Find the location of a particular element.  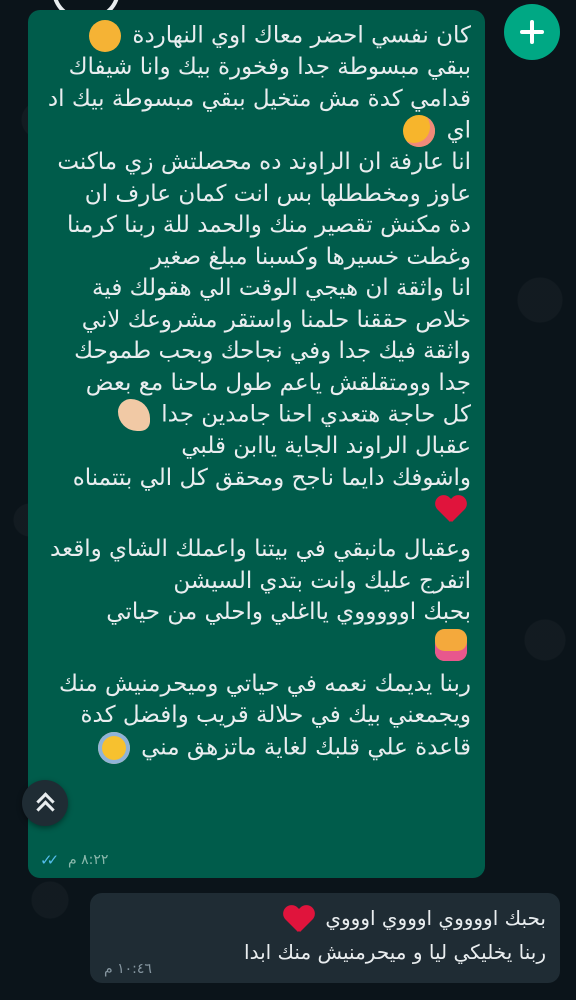

message-time: ٨:٢٢ م is located at coordinates (88, 860).